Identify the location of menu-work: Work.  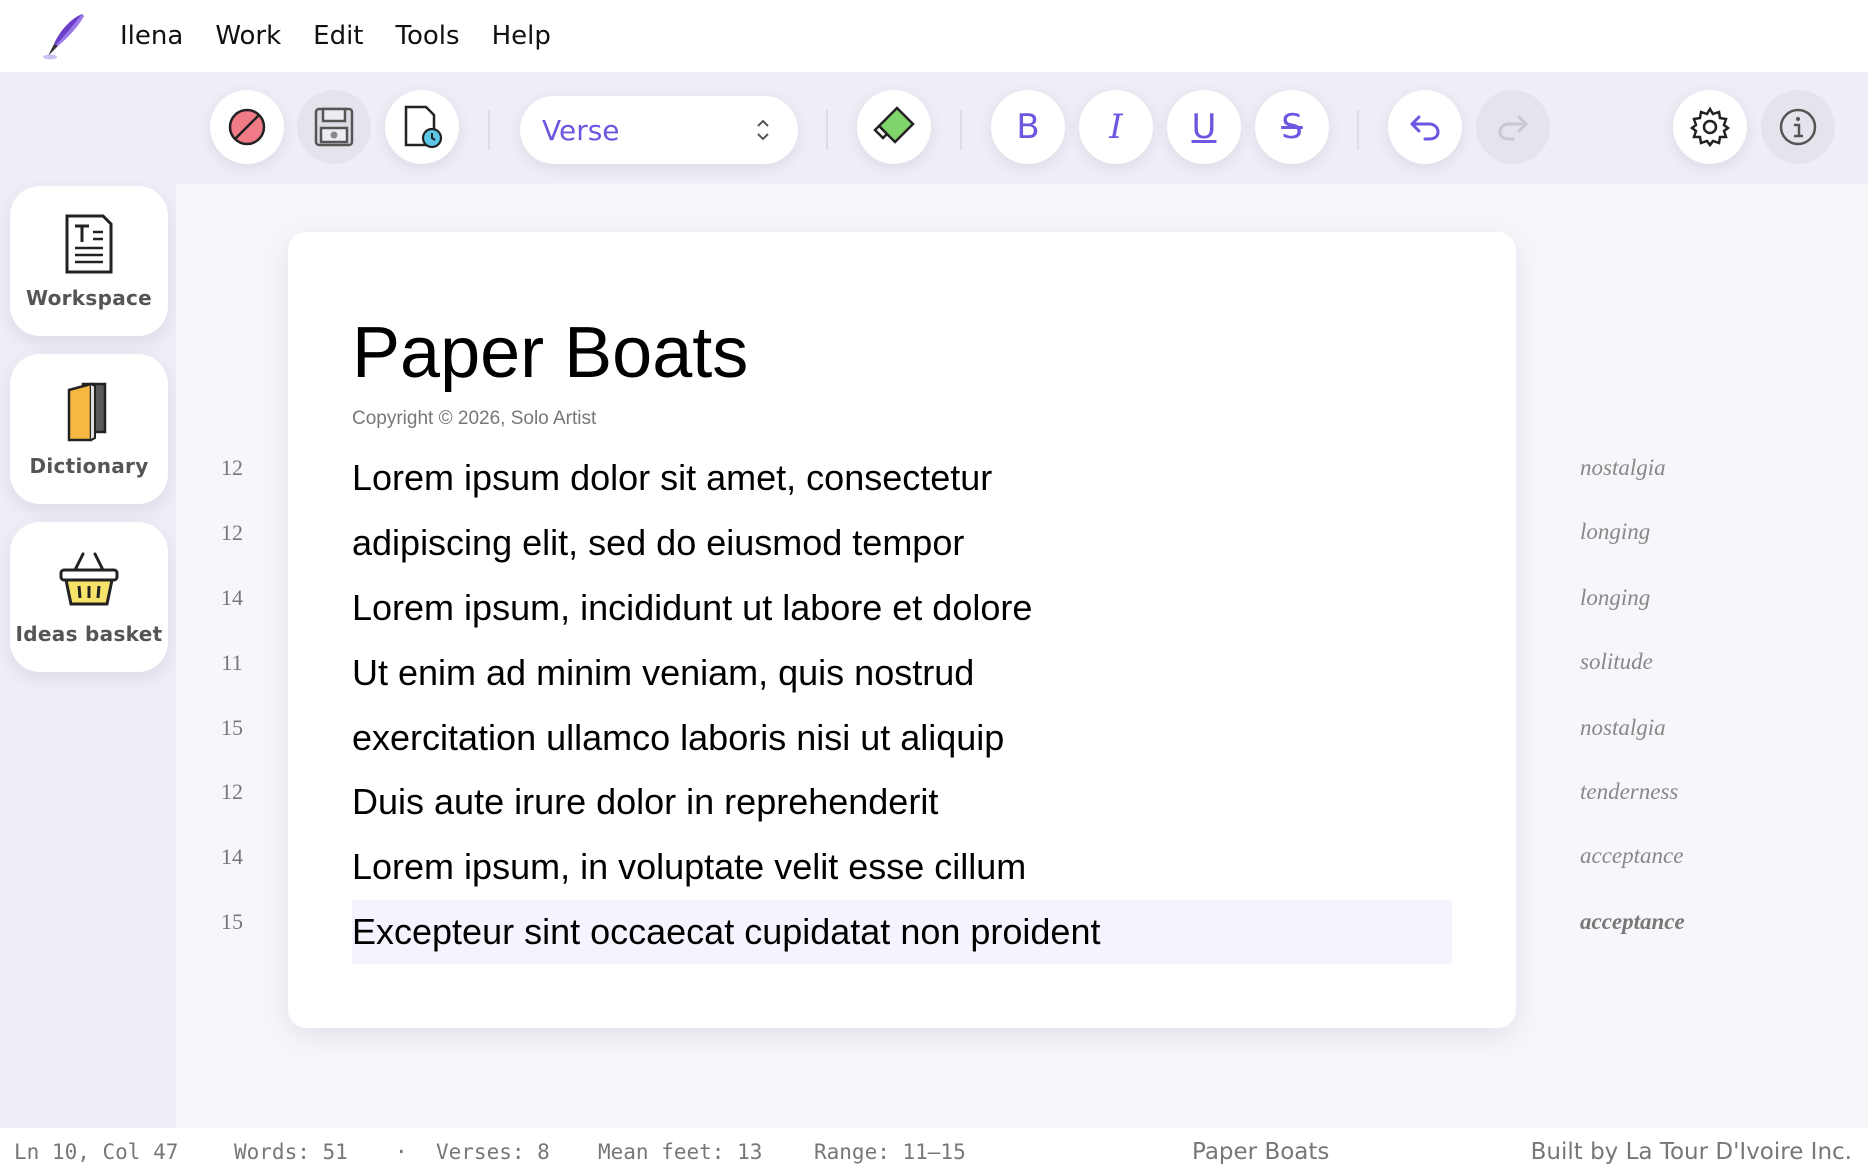
(248, 36).